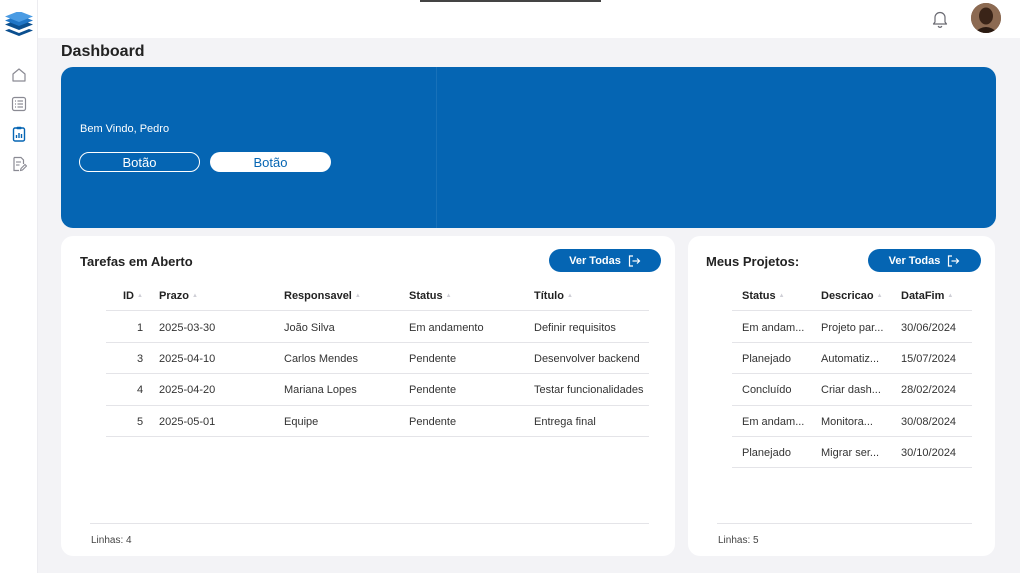 The height and width of the screenshot is (573, 1020). Describe the element at coordinates (309, 328) in the screenshot. I see `table-cell: João Silva` at that location.